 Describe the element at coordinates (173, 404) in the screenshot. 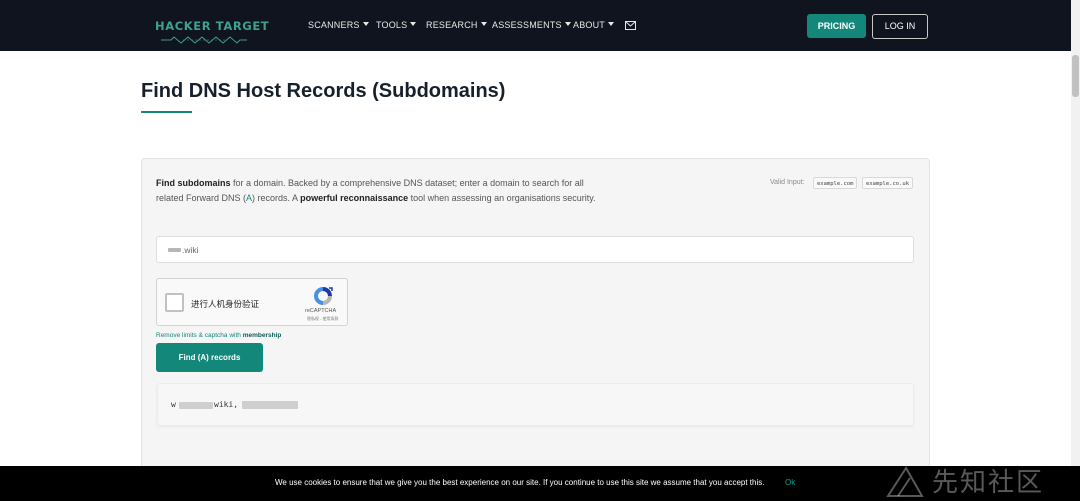

I see `result-prefix: w` at that location.